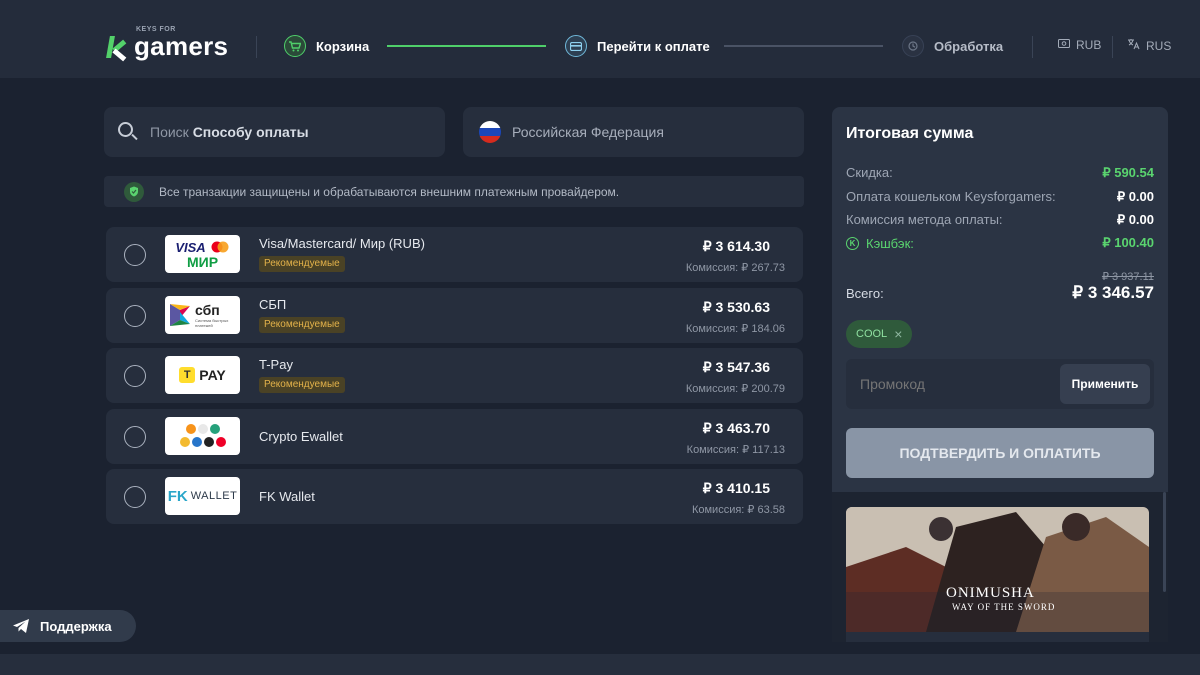 This screenshot has height=675, width=1200. I want to click on shield-check-icon, so click(134, 191).